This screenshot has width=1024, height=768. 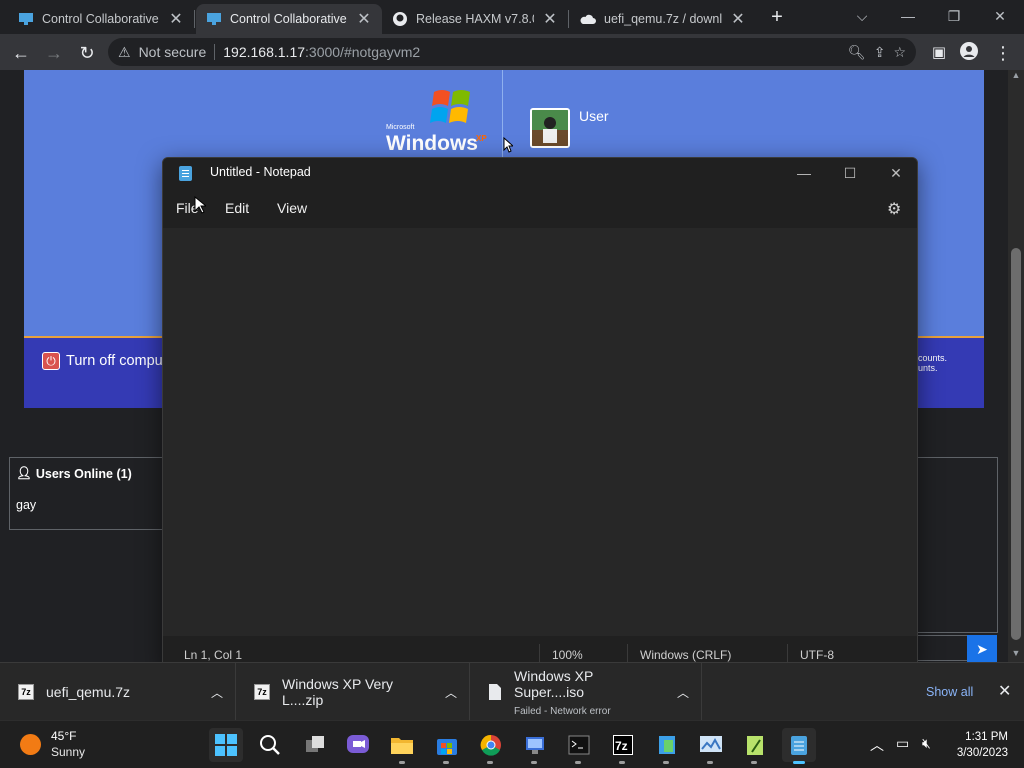 I want to click on menu-view: View, so click(x=292, y=208).